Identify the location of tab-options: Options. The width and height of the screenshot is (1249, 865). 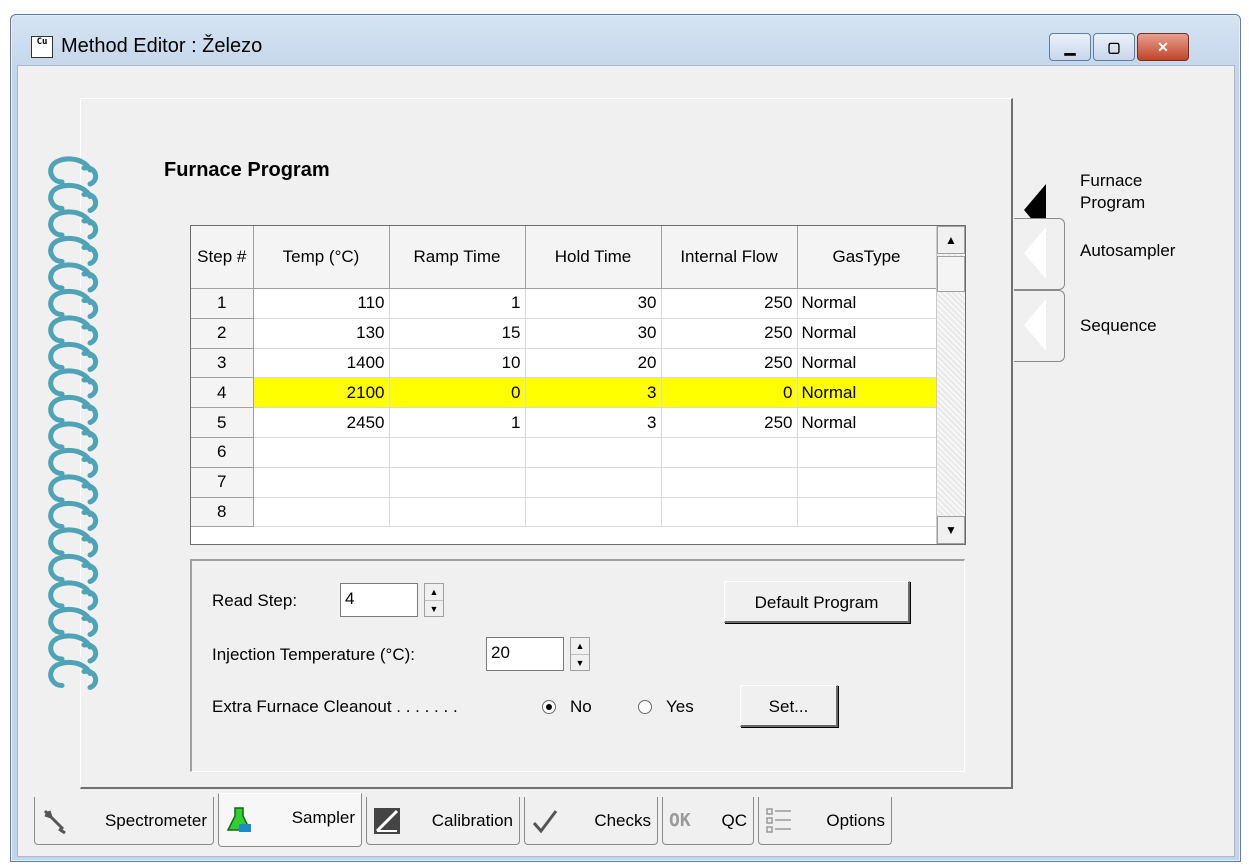
(825, 821).